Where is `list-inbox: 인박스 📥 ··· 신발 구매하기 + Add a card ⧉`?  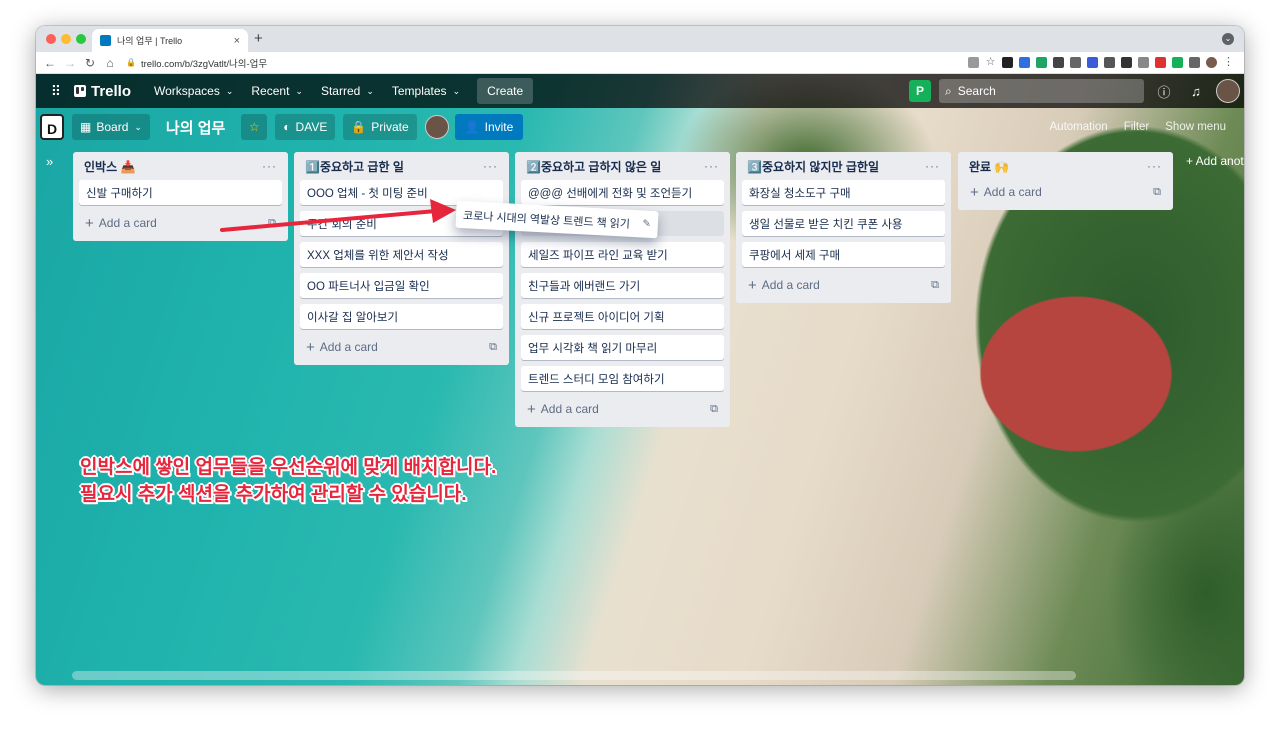
list-inbox: 인박스 📥 ··· 신발 구매하기 + Add a card ⧉ is located at coordinates (180, 196).